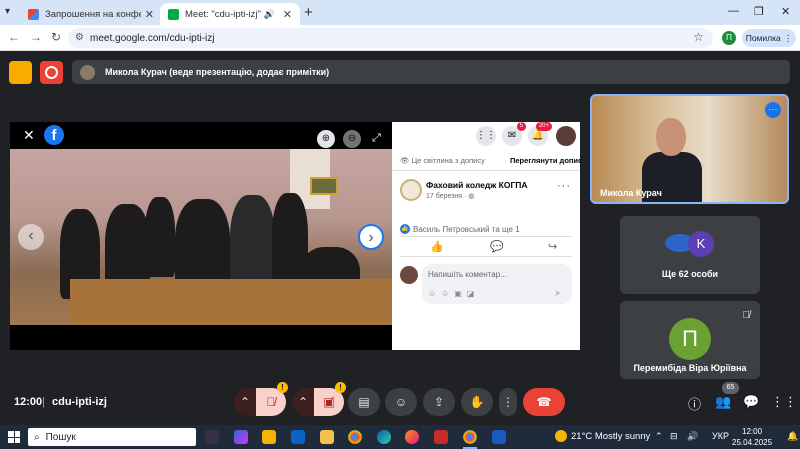  Describe the element at coordinates (384, 437) in the screenshot. I see `edge-icon` at that location.